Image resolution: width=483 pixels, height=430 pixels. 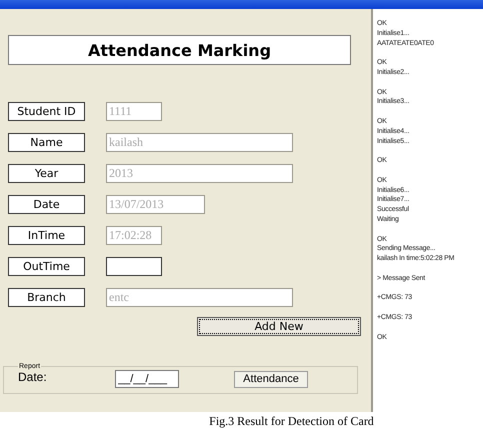 I want to click on add-new-button: Add New, so click(x=279, y=326).